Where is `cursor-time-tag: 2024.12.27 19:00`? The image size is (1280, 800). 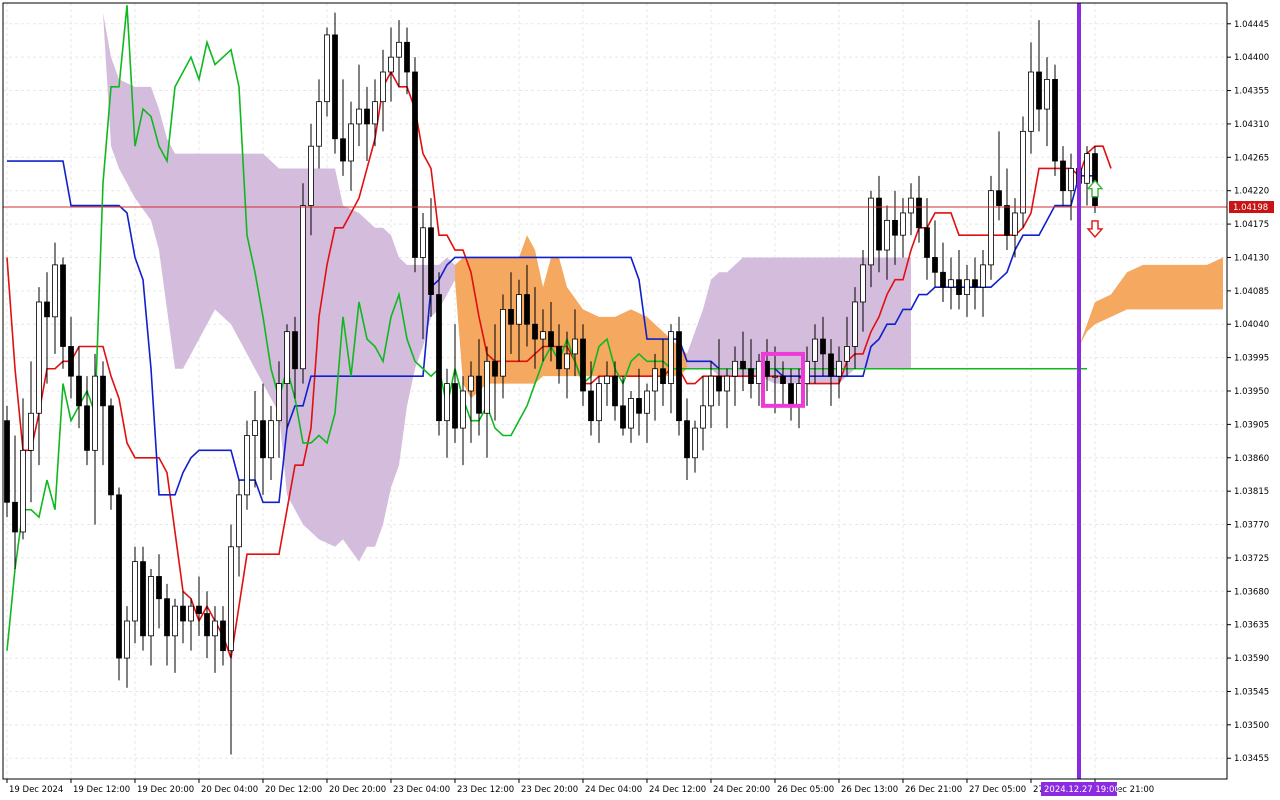
cursor-time-tag: 2024.12.27 19:00 is located at coordinates (1080, 789).